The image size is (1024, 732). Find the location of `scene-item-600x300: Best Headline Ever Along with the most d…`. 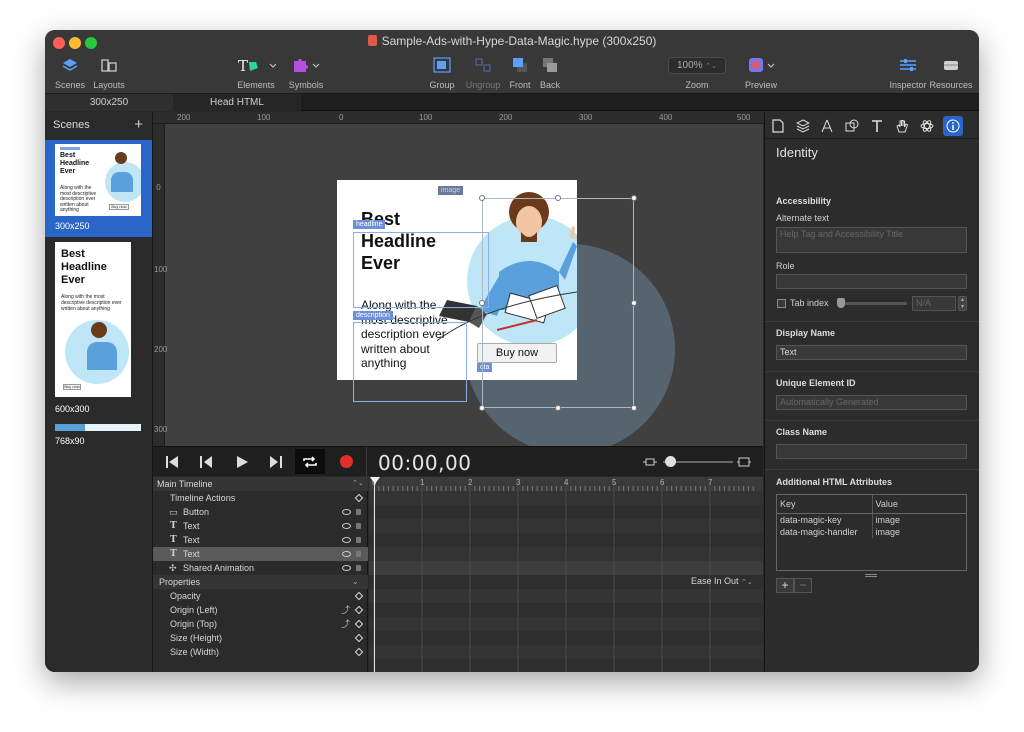

scene-item-600x300: Best Headline Ever Along with the most d… is located at coordinates (98, 329).